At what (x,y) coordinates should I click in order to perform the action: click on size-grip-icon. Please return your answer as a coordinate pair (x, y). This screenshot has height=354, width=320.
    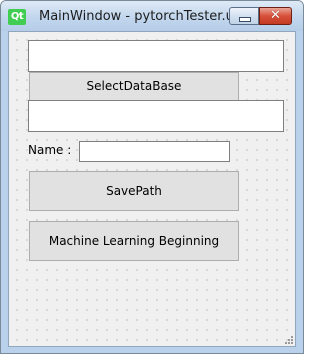
    Looking at the image, I should click on (289, 340).